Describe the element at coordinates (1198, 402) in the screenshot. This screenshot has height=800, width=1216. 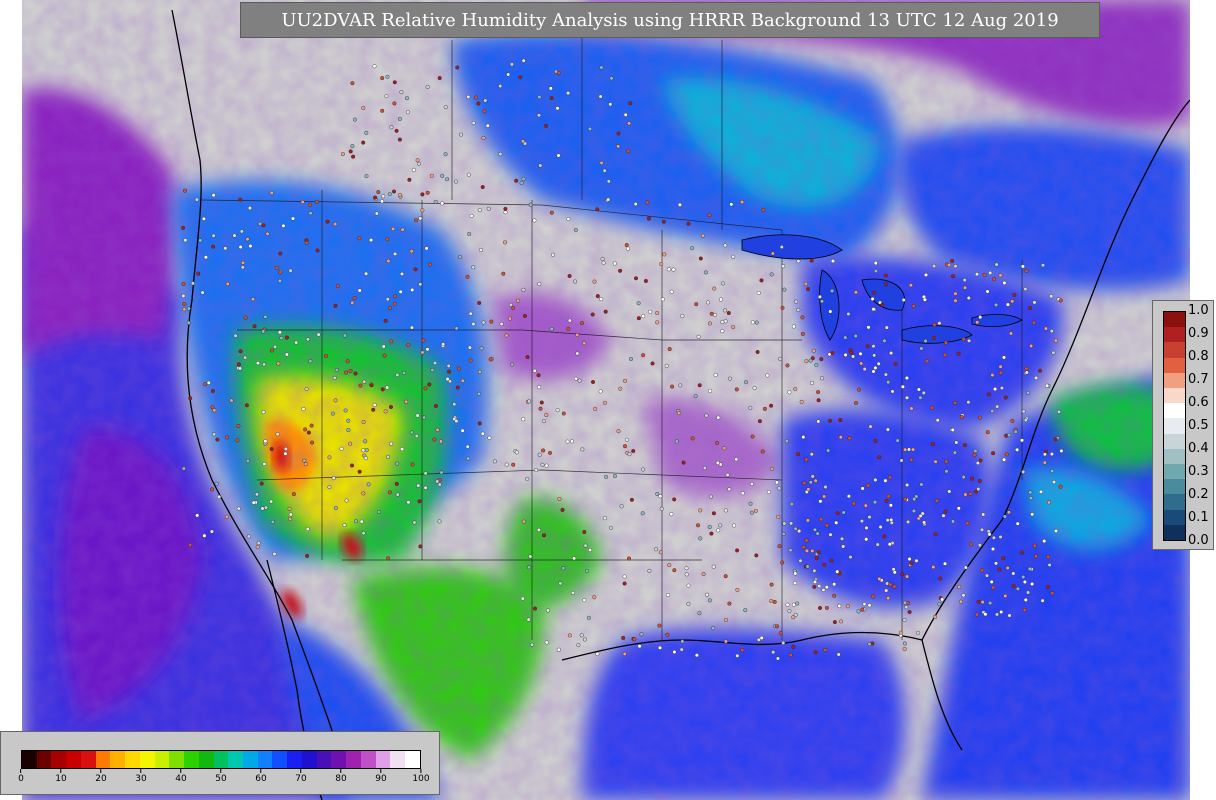
I see `fraction-colorbar-tick-label: 0.6` at that location.